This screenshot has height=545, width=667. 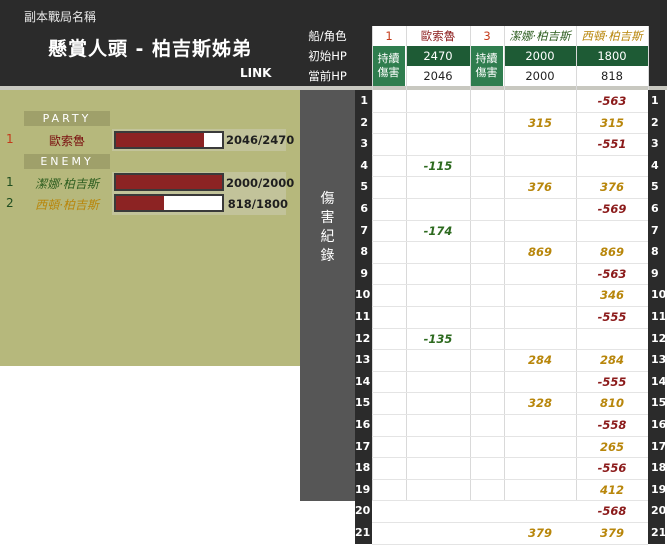 I want to click on row-number-right: 5, so click(x=656, y=187).